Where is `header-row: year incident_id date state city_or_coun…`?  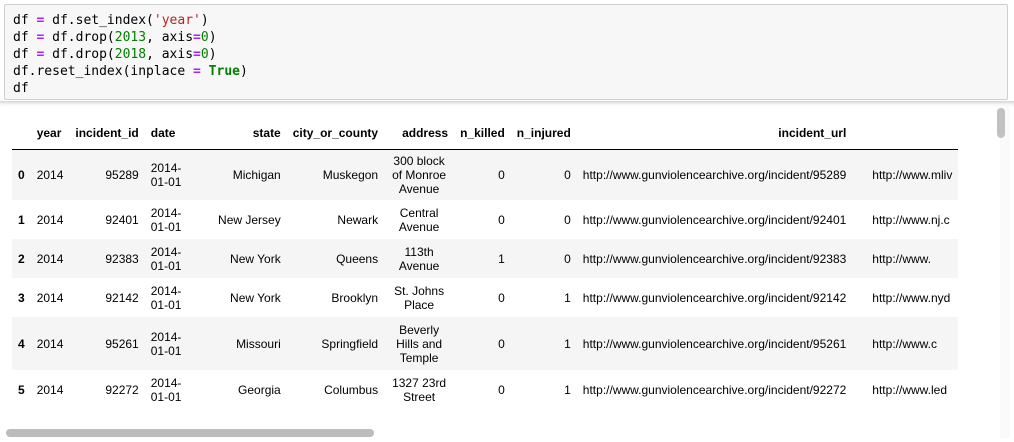
header-row: year incident_id date state city_or_coun… is located at coordinates (485, 133).